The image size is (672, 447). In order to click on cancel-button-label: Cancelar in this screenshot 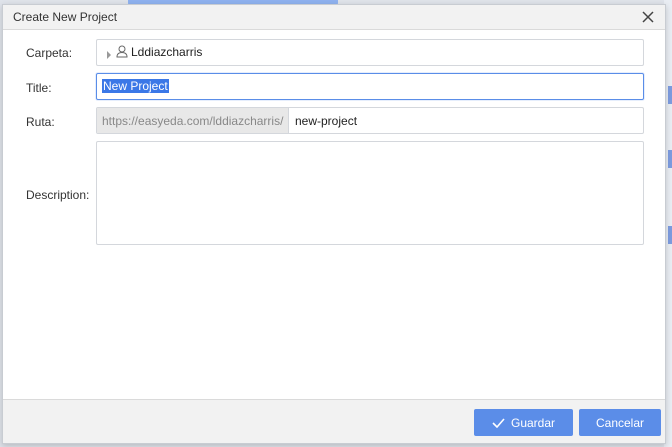, I will do `click(620, 422)`.